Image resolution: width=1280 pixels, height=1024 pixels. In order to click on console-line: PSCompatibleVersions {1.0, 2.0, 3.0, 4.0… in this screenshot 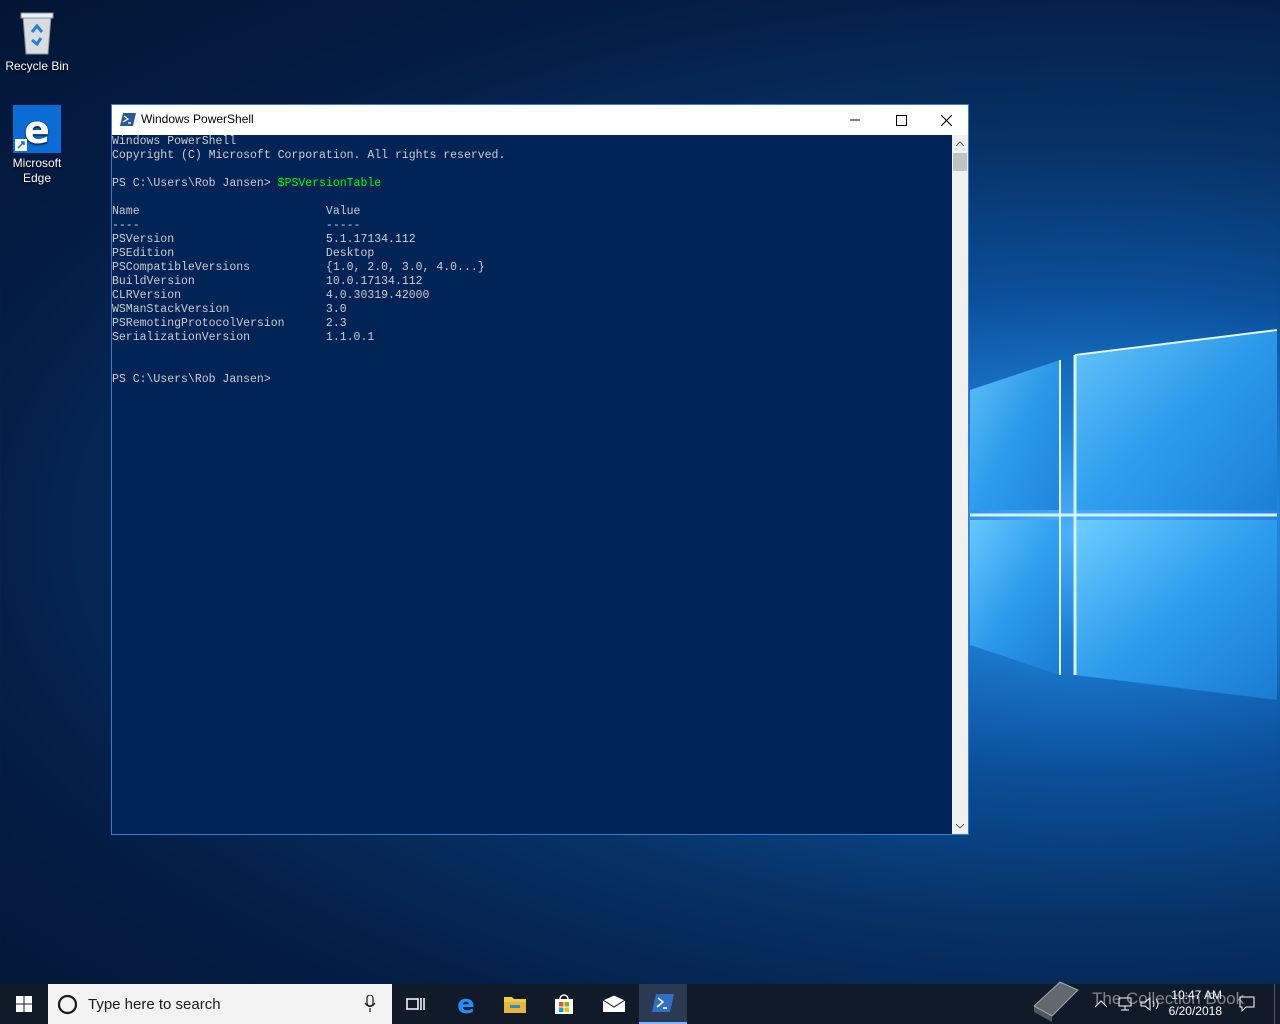, I will do `click(298, 267)`.